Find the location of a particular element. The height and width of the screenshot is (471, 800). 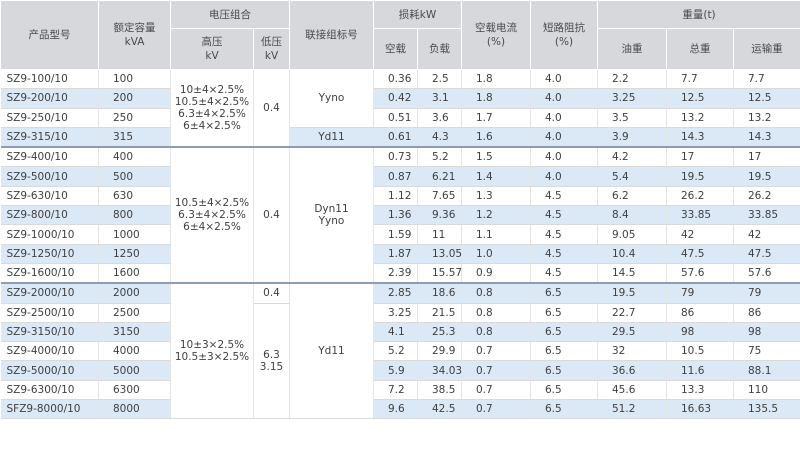

oil-weight-cell: 3.5 is located at coordinates (632, 118).